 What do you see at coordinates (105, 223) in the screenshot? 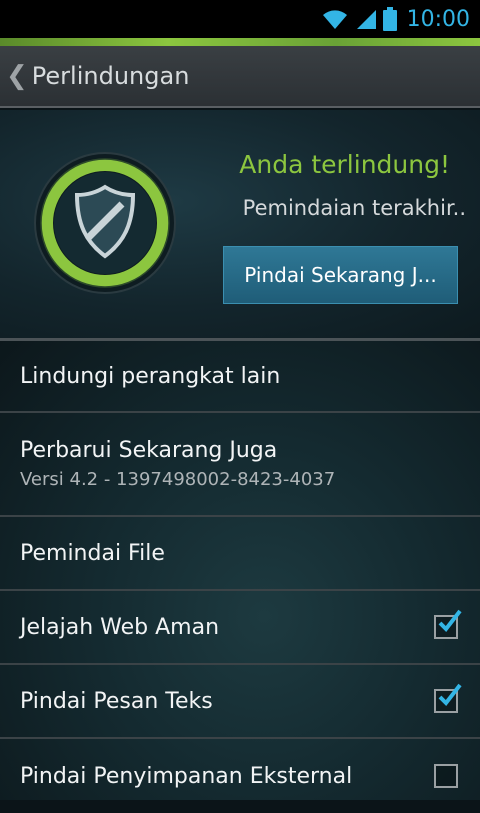
I see `shield-status-icon` at bounding box center [105, 223].